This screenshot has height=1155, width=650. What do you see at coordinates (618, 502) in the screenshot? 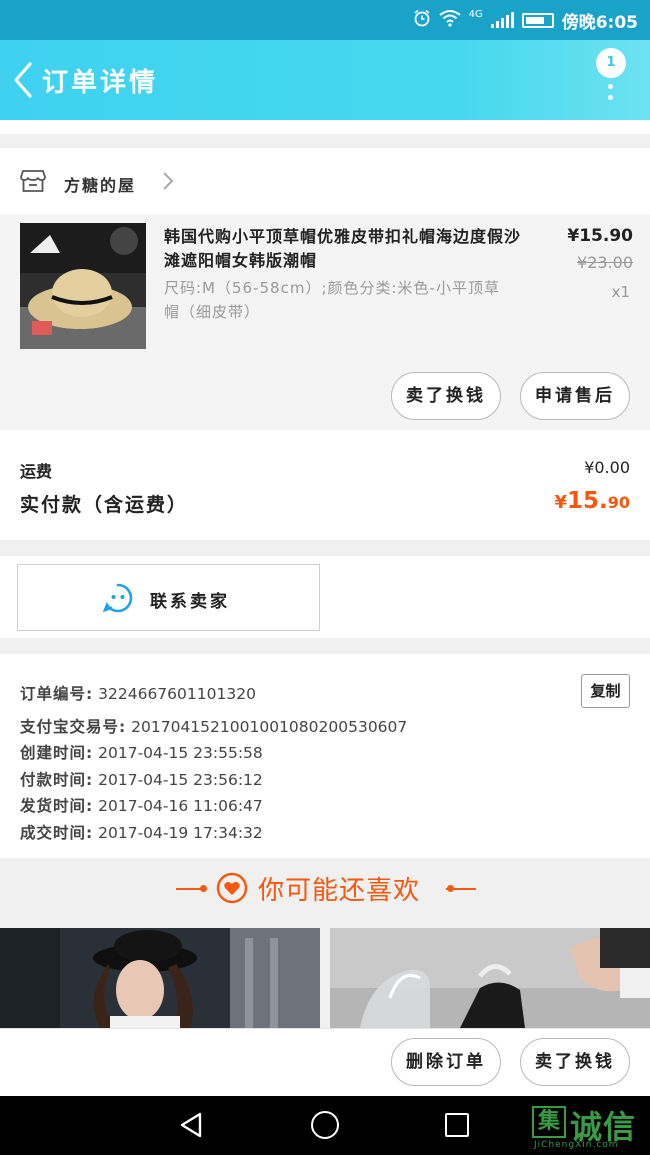
I see `paid-decimal: 90` at bounding box center [618, 502].